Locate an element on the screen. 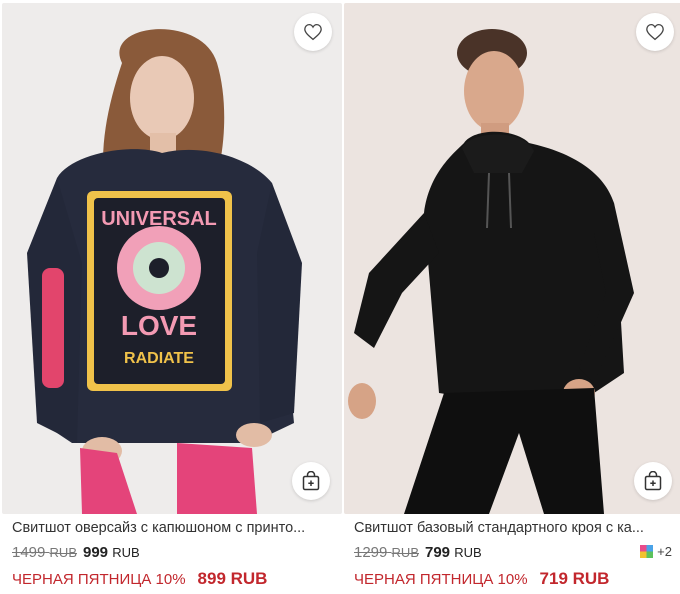 The image size is (680, 594). current-price: 999 RUB is located at coordinates (111, 552).